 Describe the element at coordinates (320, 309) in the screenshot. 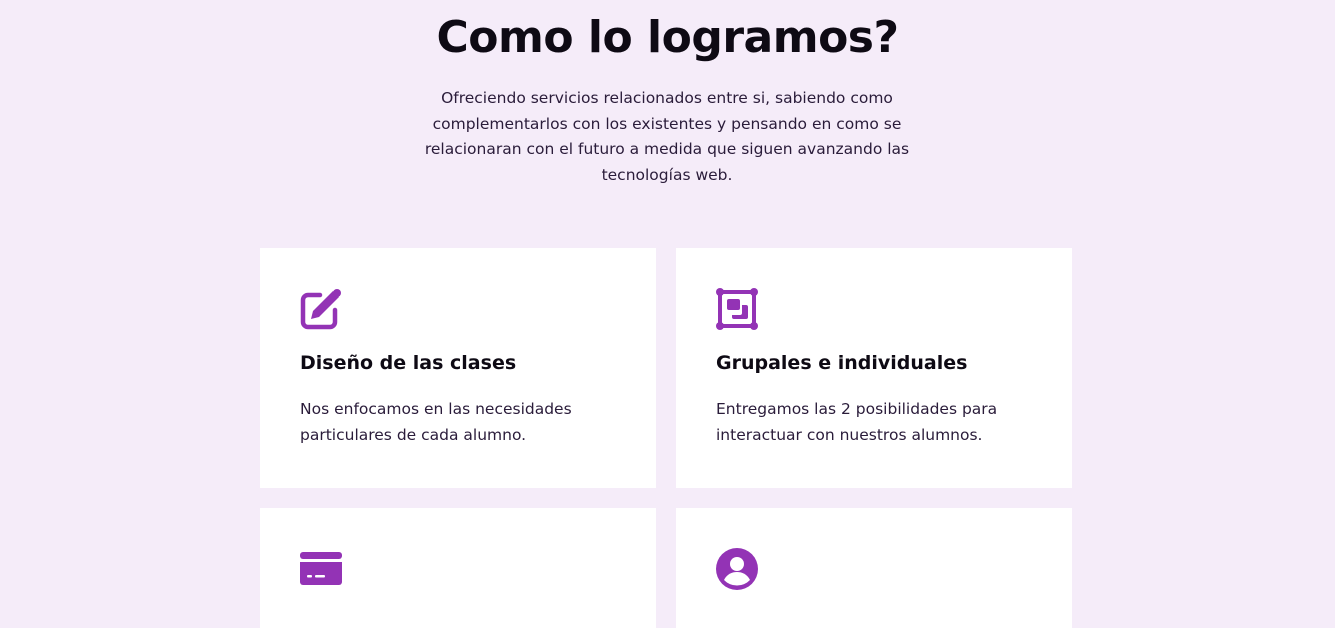

I see `edit-icon` at that location.